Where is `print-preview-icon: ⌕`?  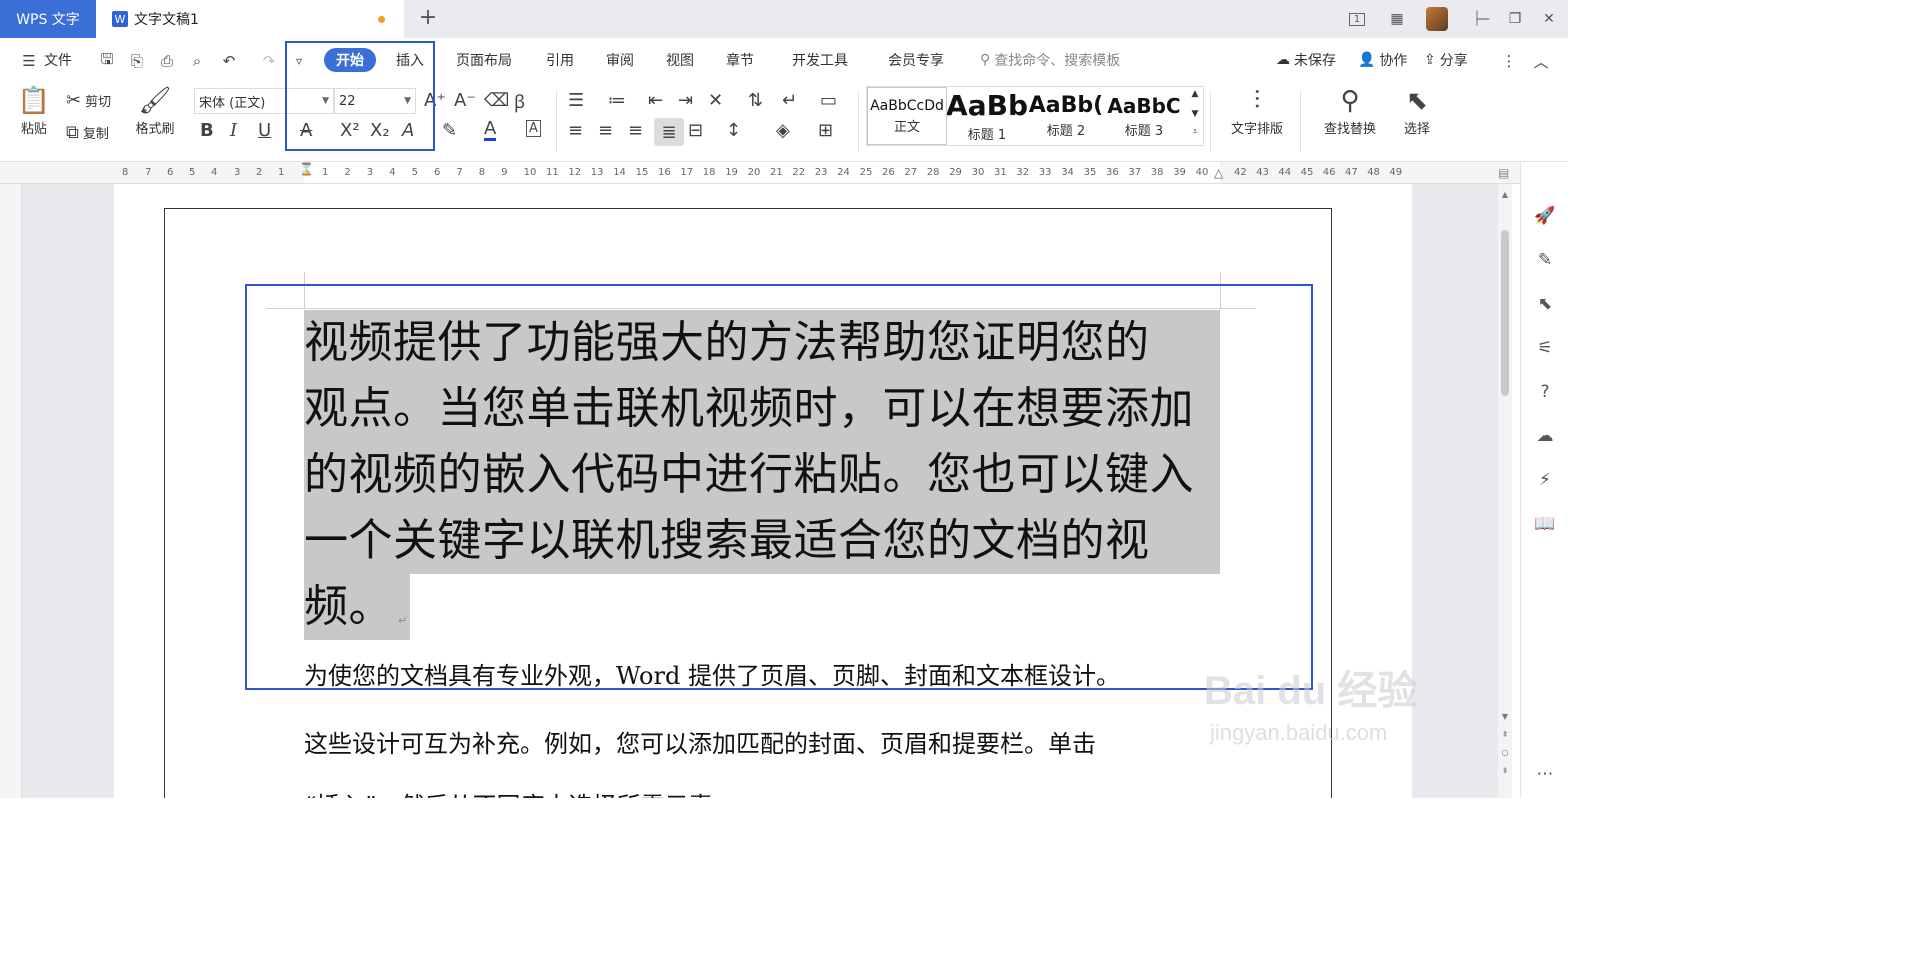 print-preview-icon: ⌕ is located at coordinates (197, 61).